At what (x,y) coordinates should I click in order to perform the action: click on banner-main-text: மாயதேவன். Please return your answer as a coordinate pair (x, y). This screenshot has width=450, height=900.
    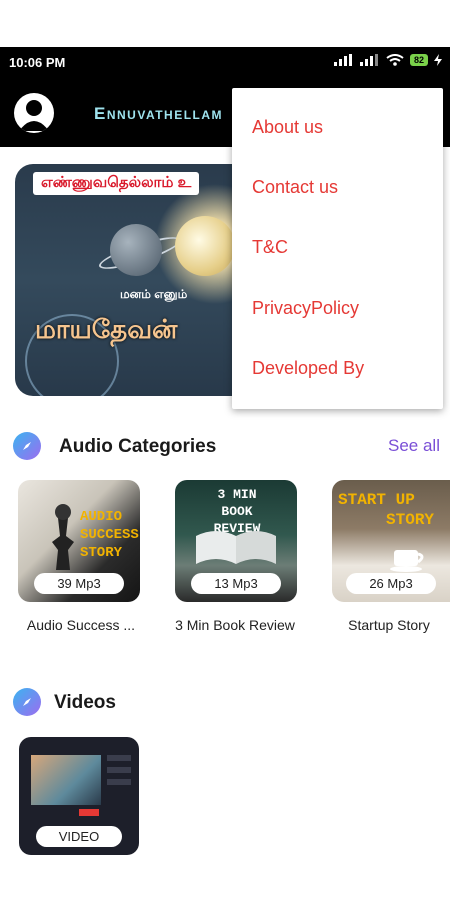
    Looking at the image, I should click on (106, 329).